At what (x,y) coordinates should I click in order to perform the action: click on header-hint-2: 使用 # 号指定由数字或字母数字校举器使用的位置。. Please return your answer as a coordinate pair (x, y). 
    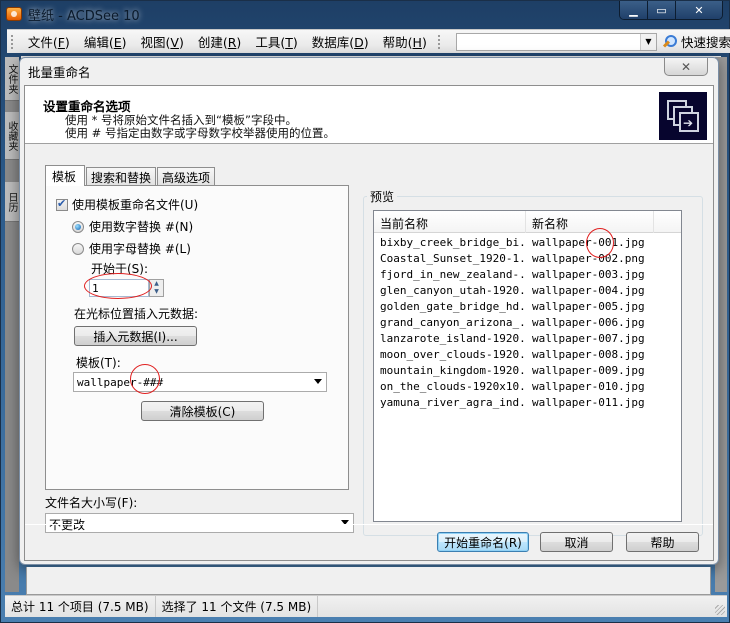
    Looking at the image, I should click on (200, 133).